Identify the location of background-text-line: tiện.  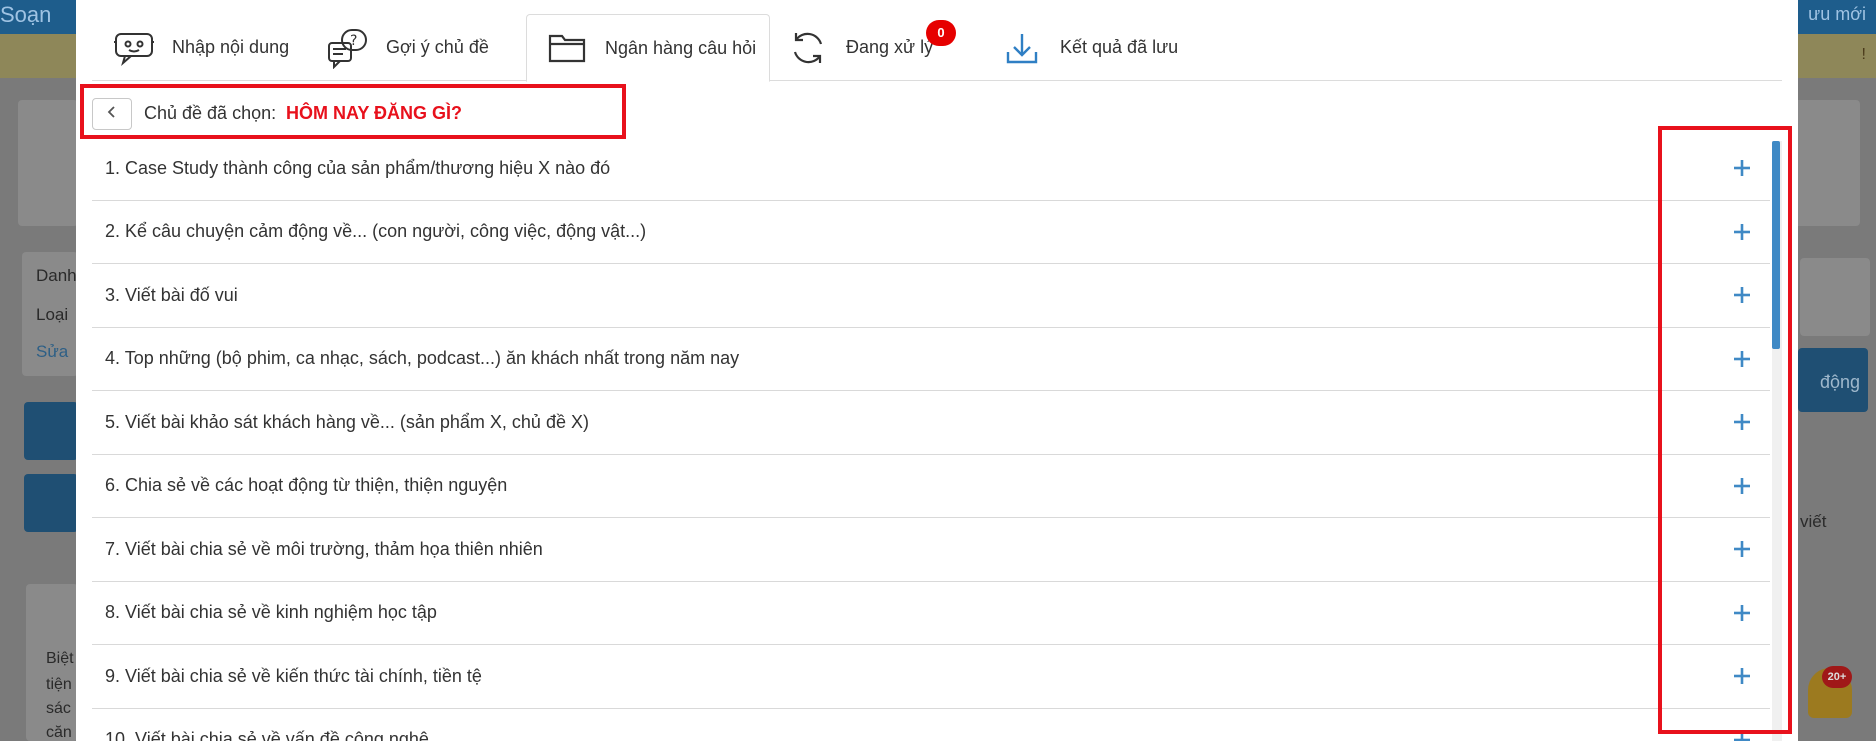
(59, 684).